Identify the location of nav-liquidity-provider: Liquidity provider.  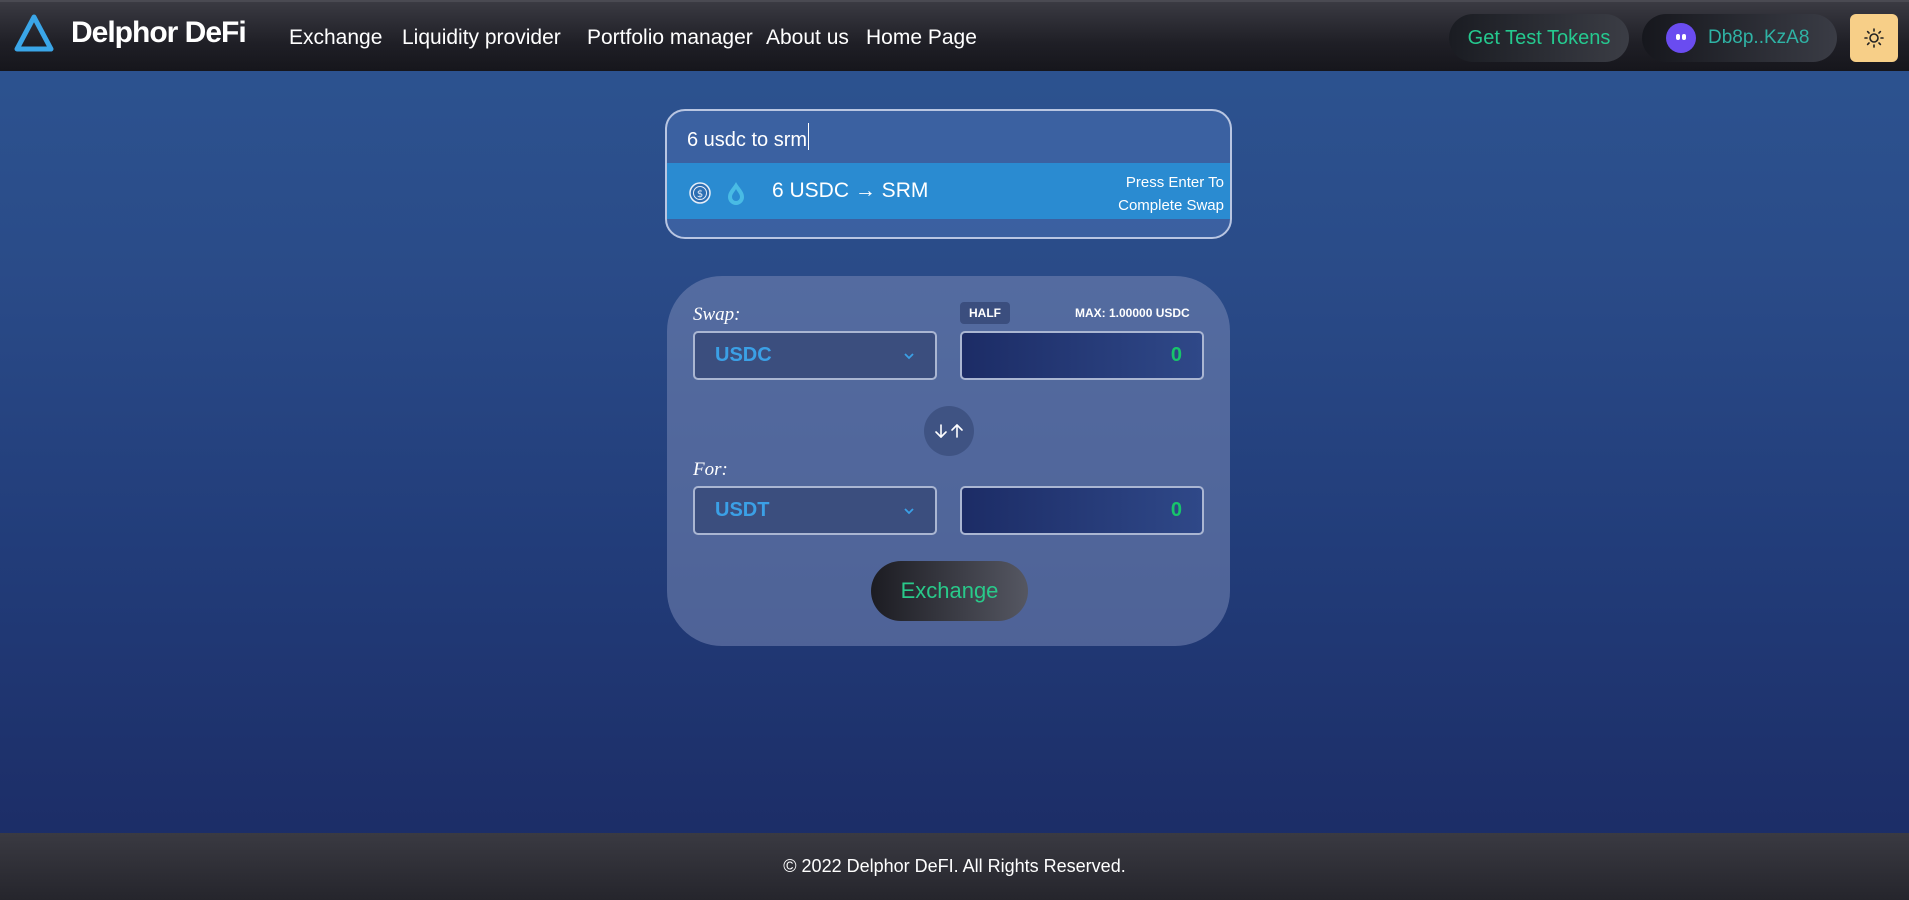
(481, 38).